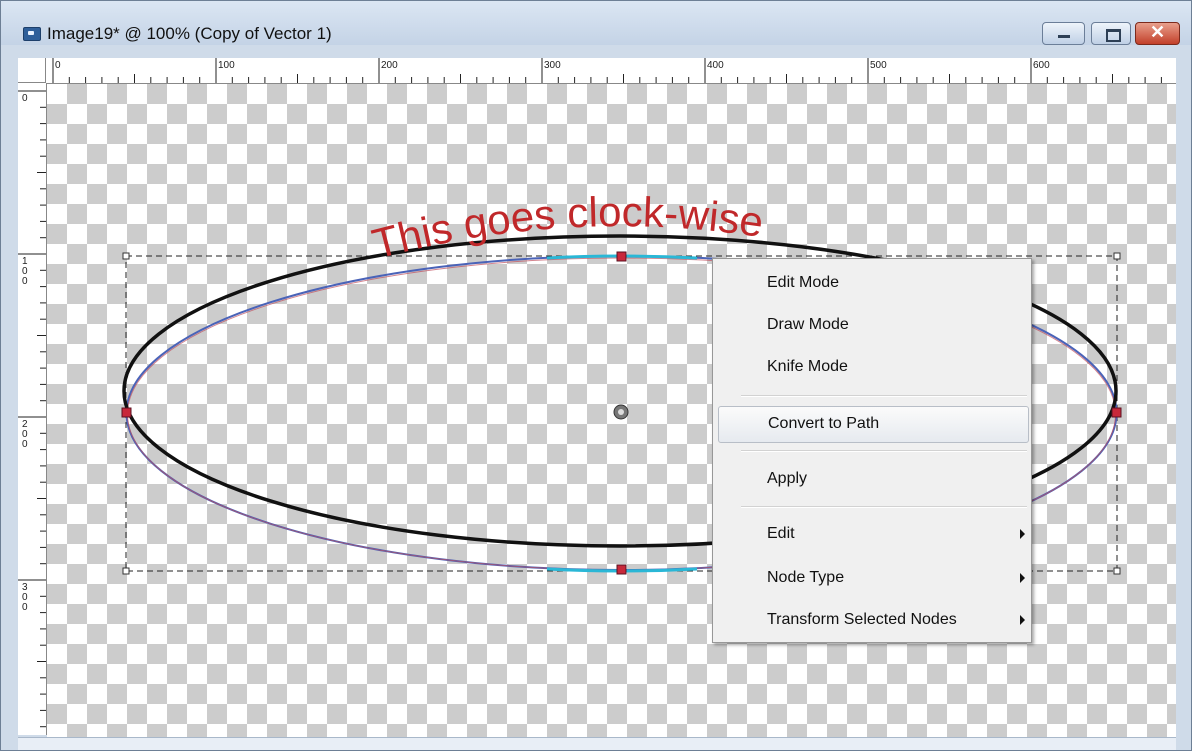 The width and height of the screenshot is (1192, 751). I want to click on minimize-button, so click(1063, 33).